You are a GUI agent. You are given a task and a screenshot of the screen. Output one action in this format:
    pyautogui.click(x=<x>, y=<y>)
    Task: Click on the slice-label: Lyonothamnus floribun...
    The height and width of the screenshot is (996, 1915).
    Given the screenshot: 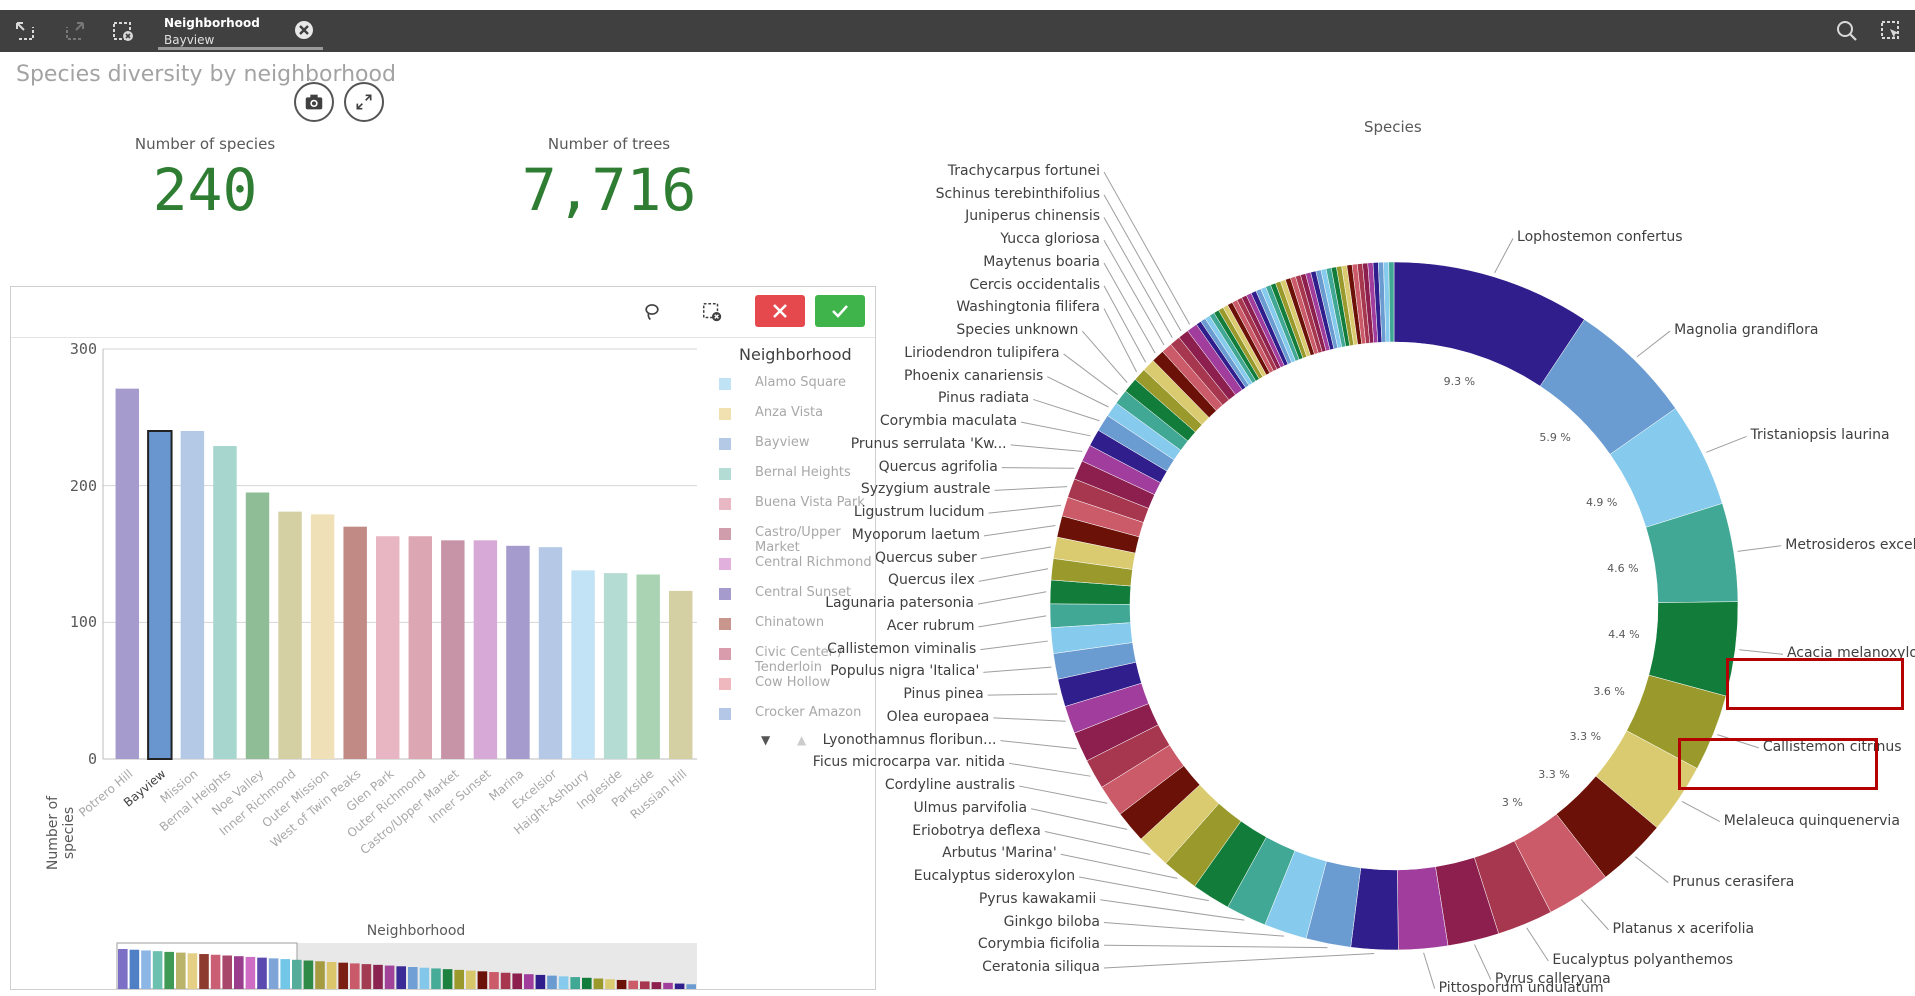 What is the action you would take?
    pyautogui.click(x=909, y=739)
    